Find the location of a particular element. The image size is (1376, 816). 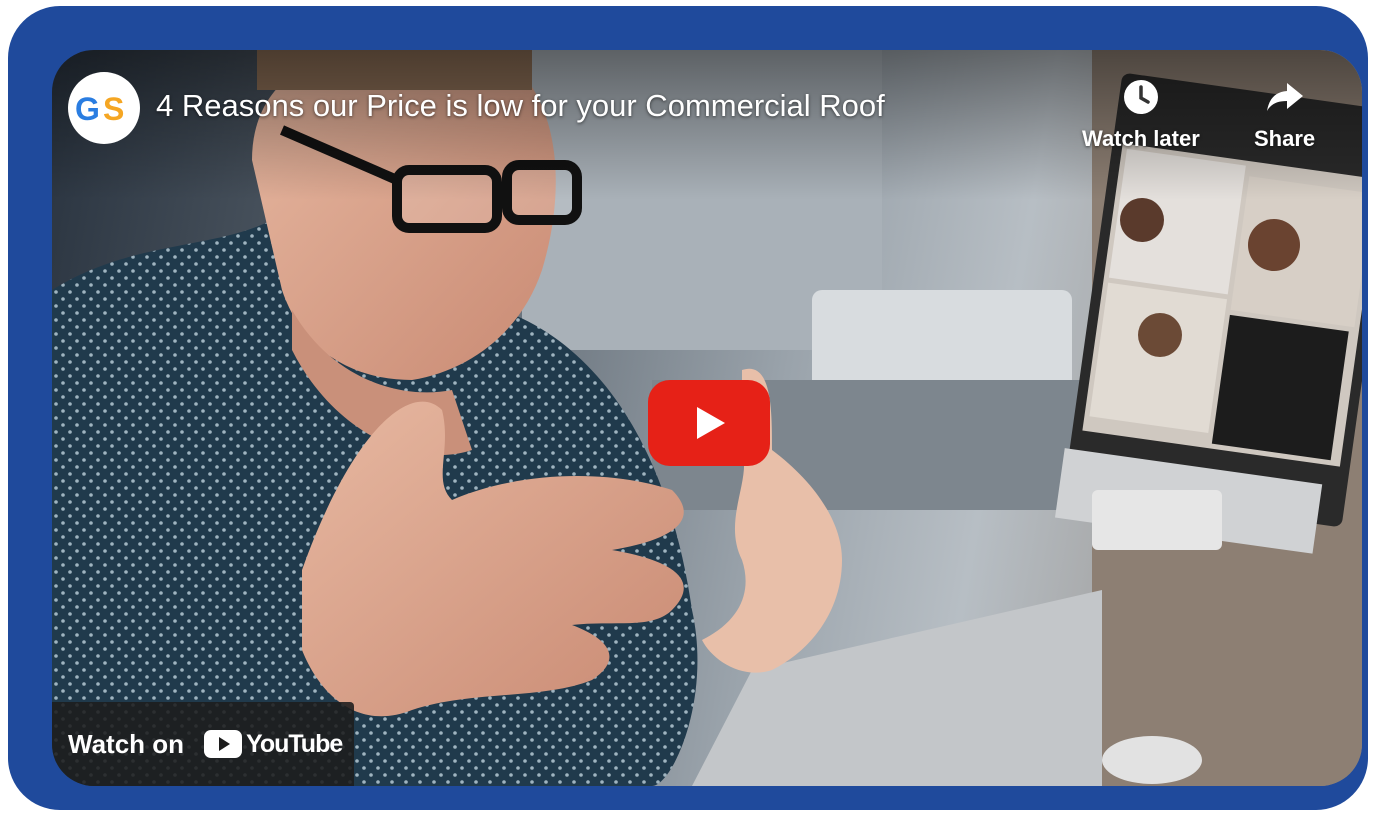

svg-text: S is located at coordinates (113, 109).